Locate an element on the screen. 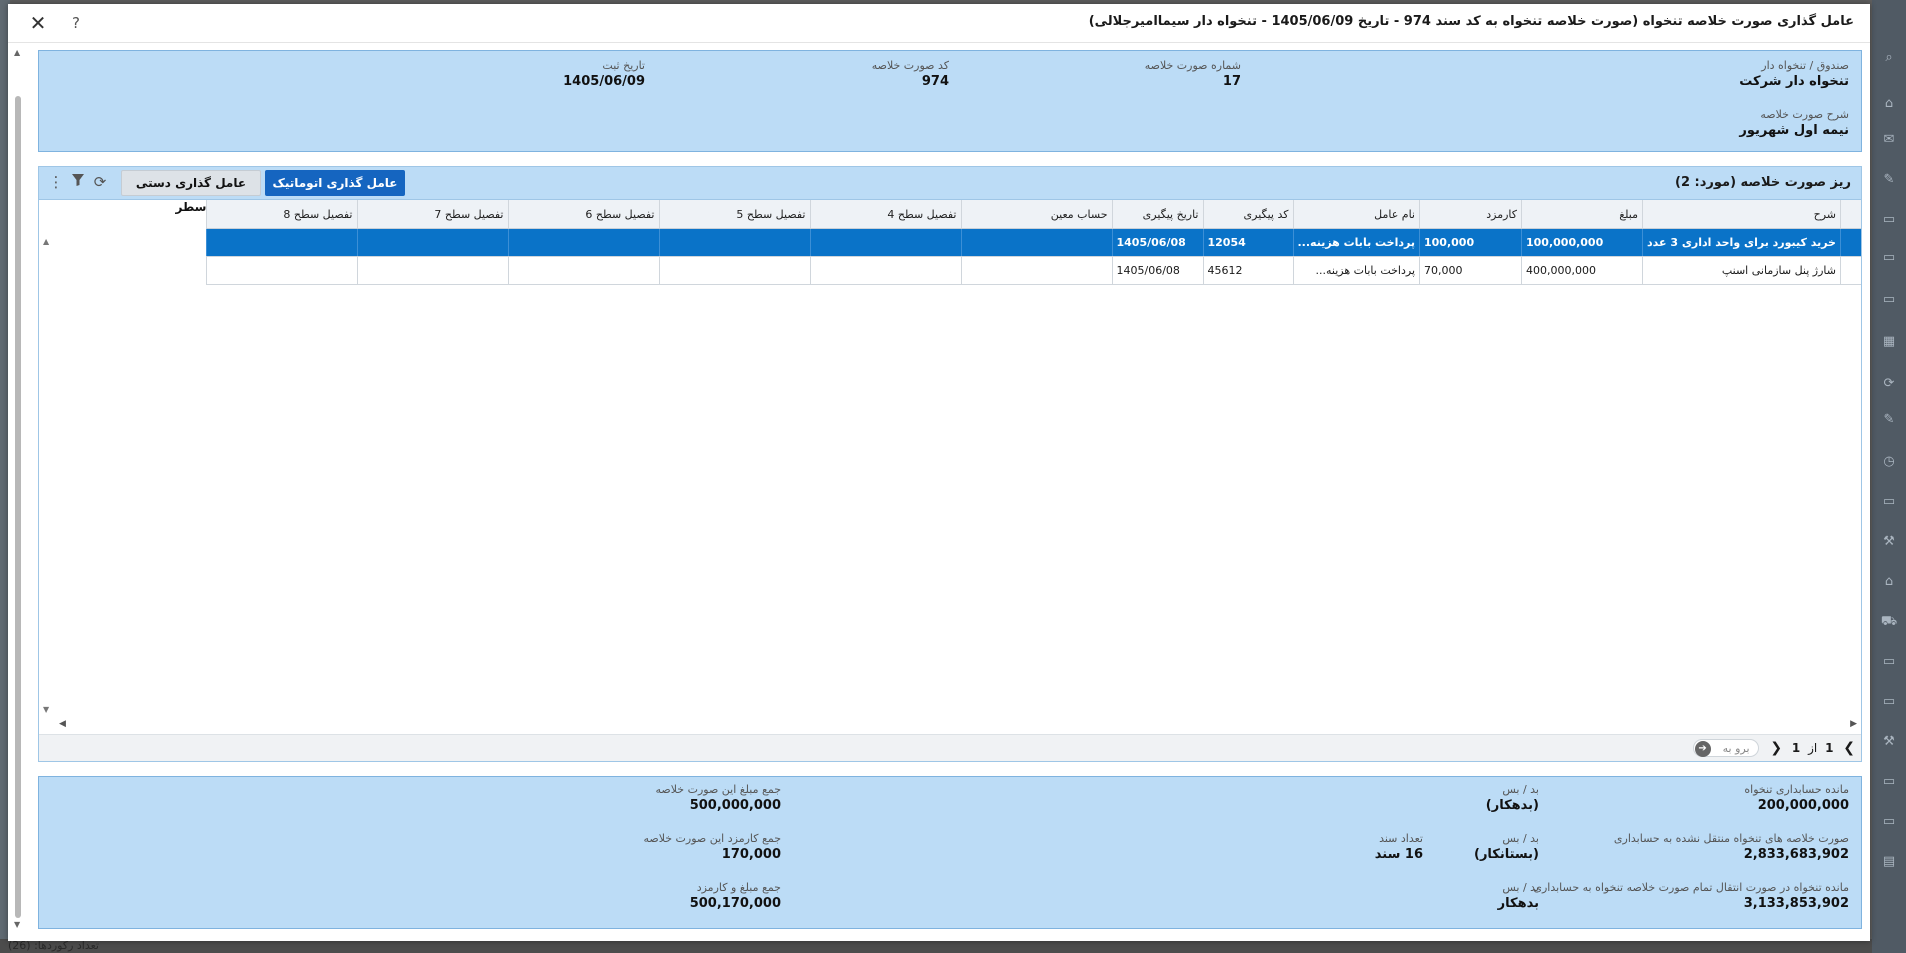  pager-current-page: 1 is located at coordinates (1829, 748).